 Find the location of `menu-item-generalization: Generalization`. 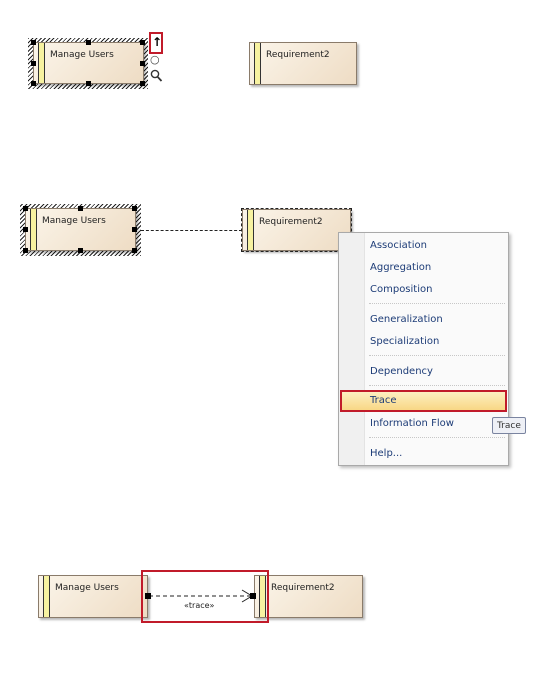

menu-item-generalization: Generalization is located at coordinates (423, 320).